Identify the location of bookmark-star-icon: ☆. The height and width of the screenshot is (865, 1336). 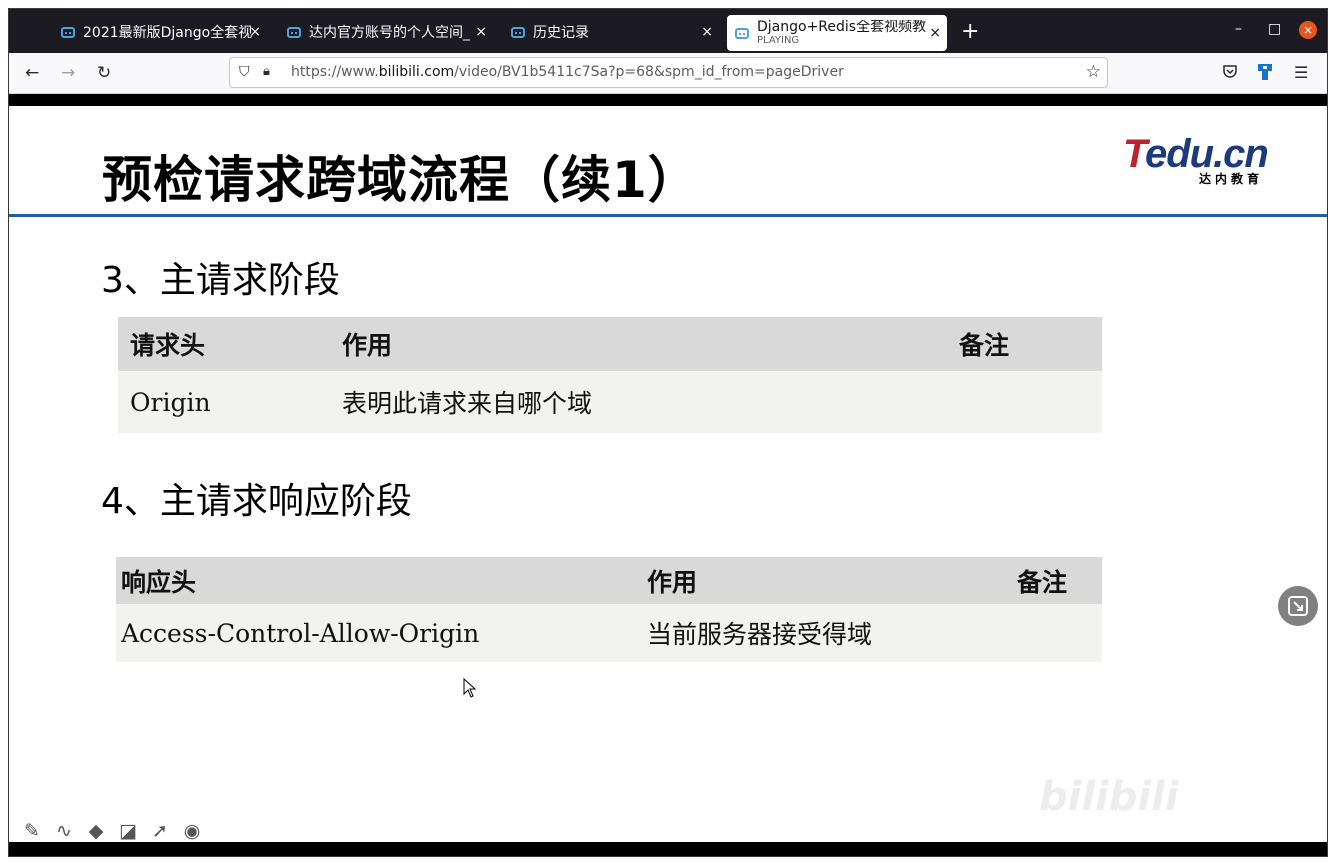
(1093, 72).